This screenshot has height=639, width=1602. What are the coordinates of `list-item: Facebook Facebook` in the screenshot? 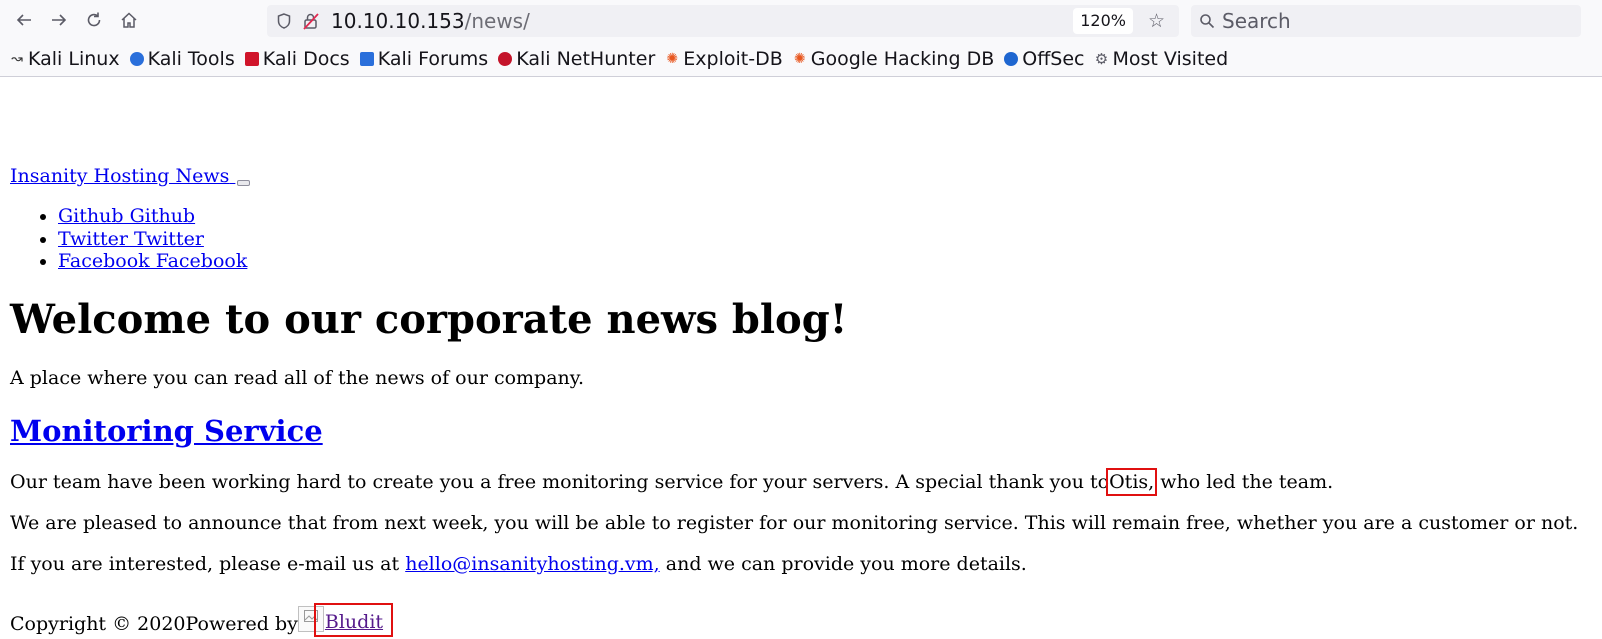 It's located at (152, 261).